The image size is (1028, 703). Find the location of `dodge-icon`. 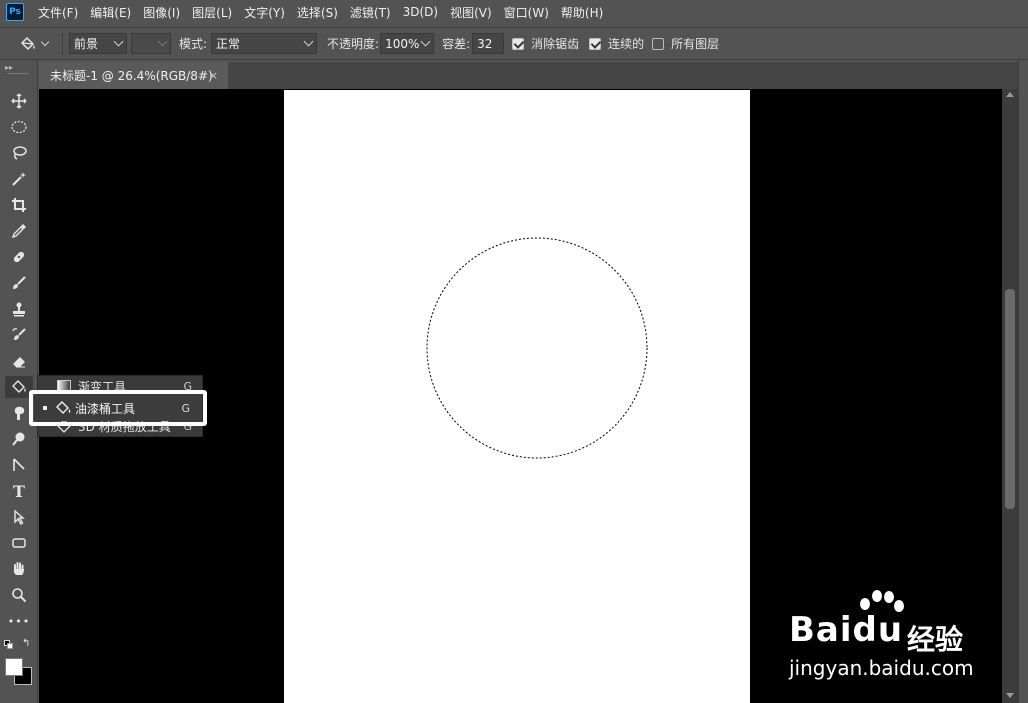

dodge-icon is located at coordinates (18, 439).